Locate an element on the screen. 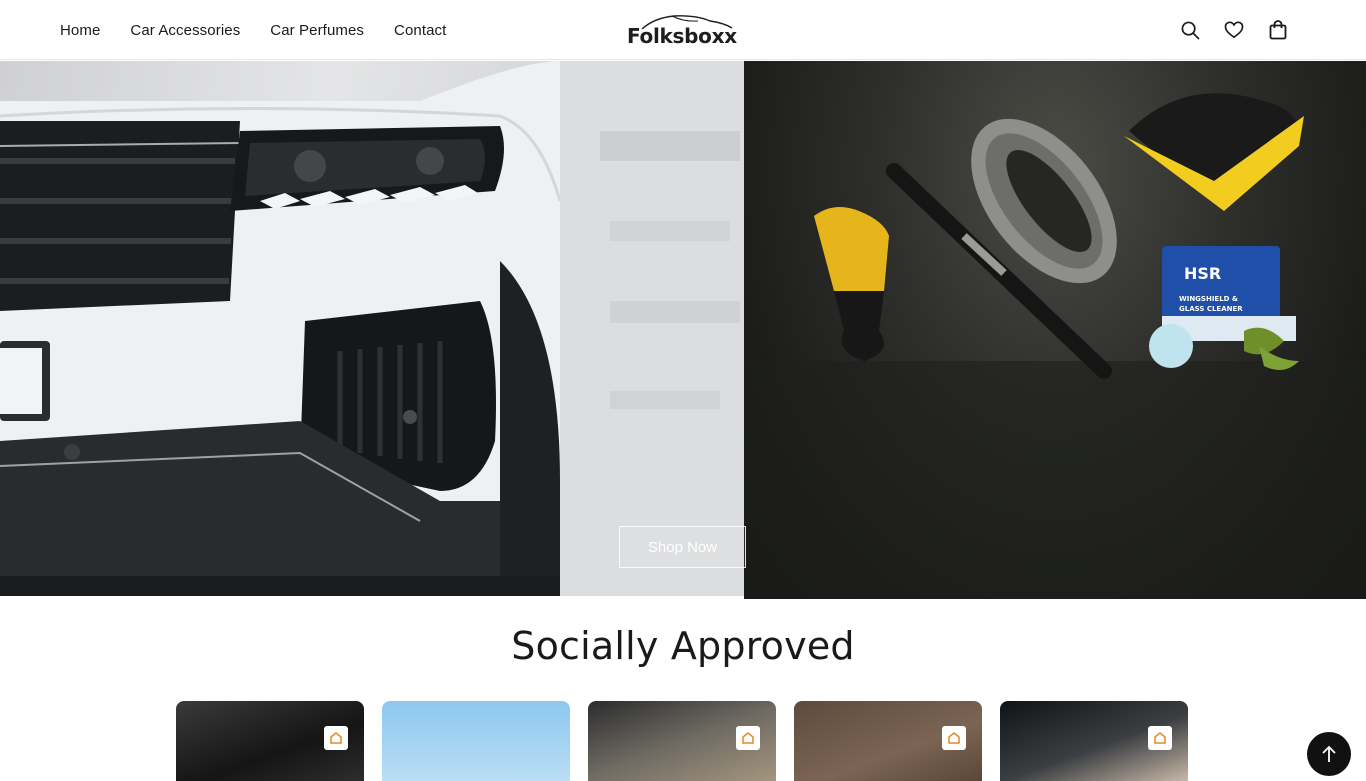  hsr-label: HSR is located at coordinates (1202, 273).